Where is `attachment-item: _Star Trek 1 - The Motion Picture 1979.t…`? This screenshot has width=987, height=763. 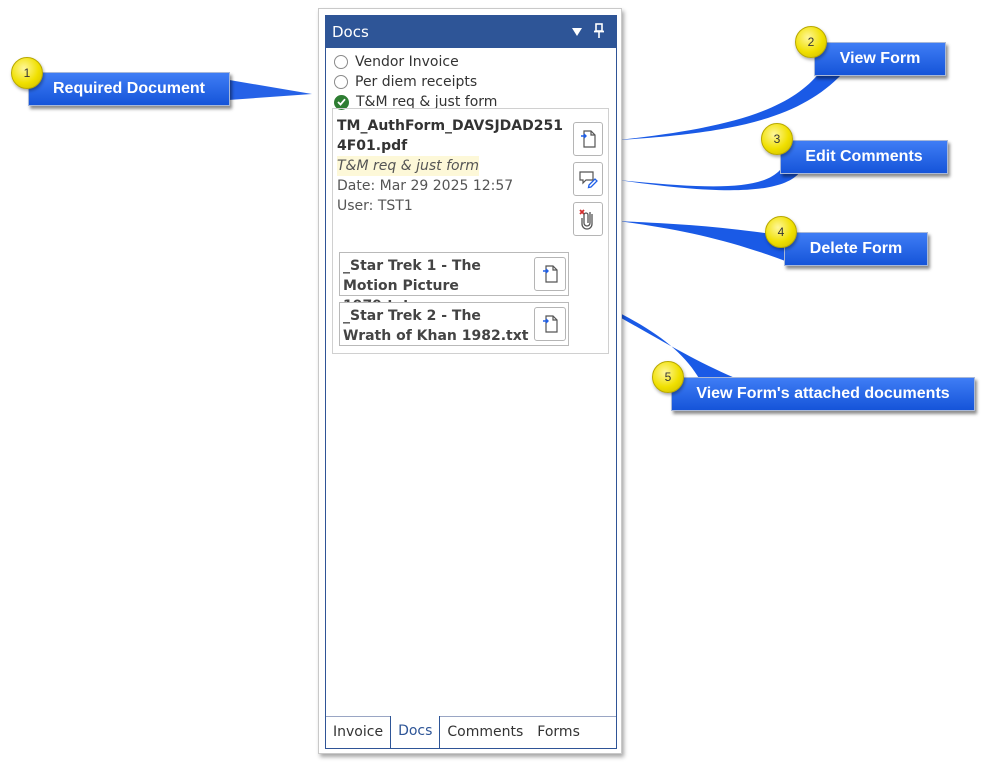 attachment-item: _Star Trek 1 - The Motion Picture 1979.t… is located at coordinates (454, 283).